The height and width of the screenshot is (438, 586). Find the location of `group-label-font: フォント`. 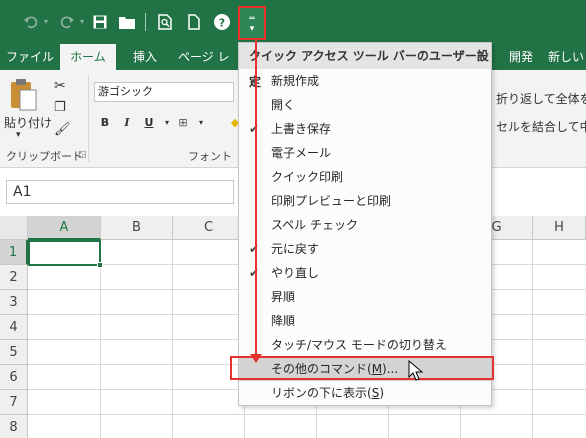

group-label-font: フォント is located at coordinates (210, 156).